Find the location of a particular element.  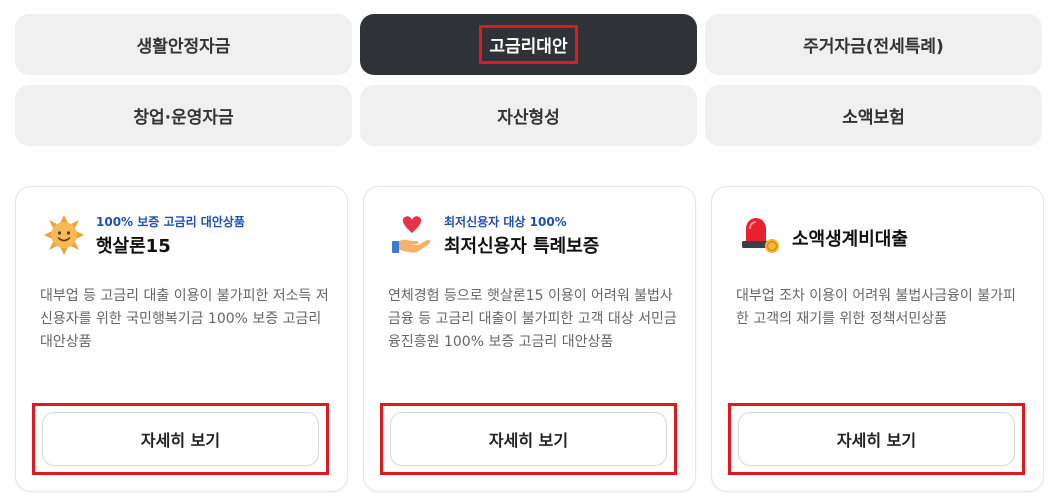

tab-label: 생활안정자금 is located at coordinates (183, 47).